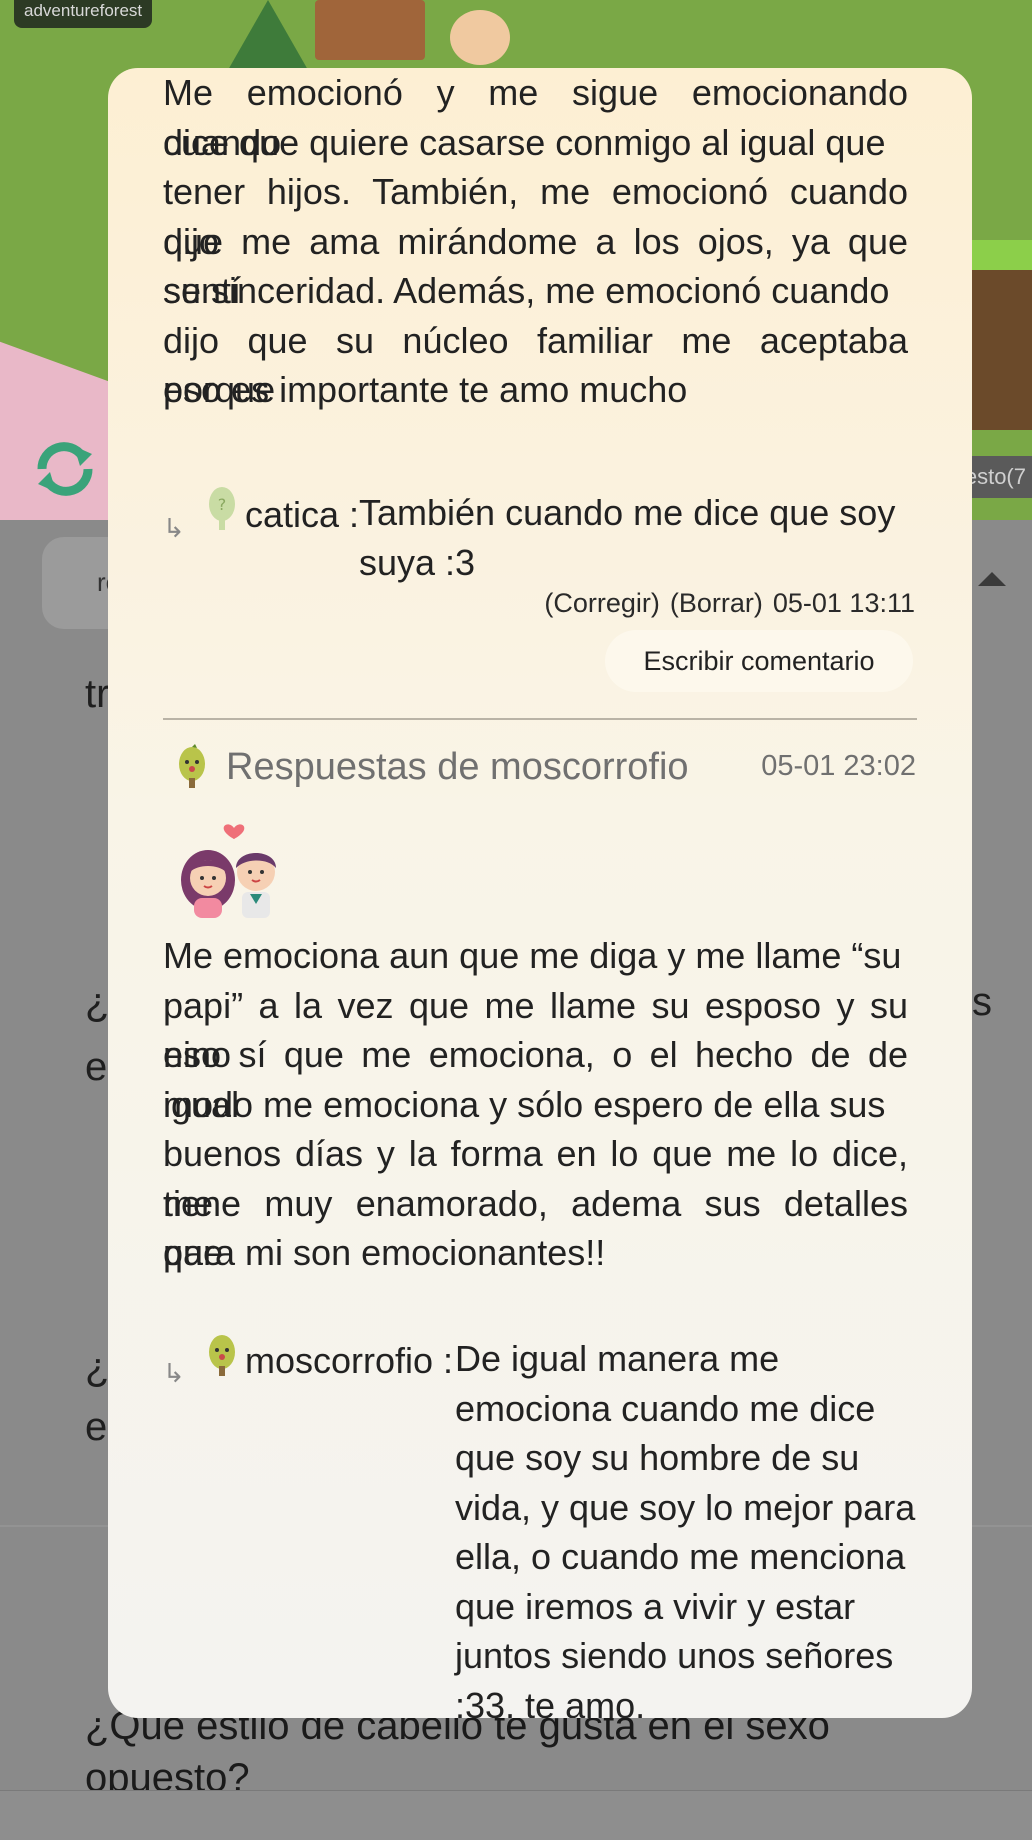  What do you see at coordinates (370, 30) in the screenshot?
I see `cabin-illustration` at bounding box center [370, 30].